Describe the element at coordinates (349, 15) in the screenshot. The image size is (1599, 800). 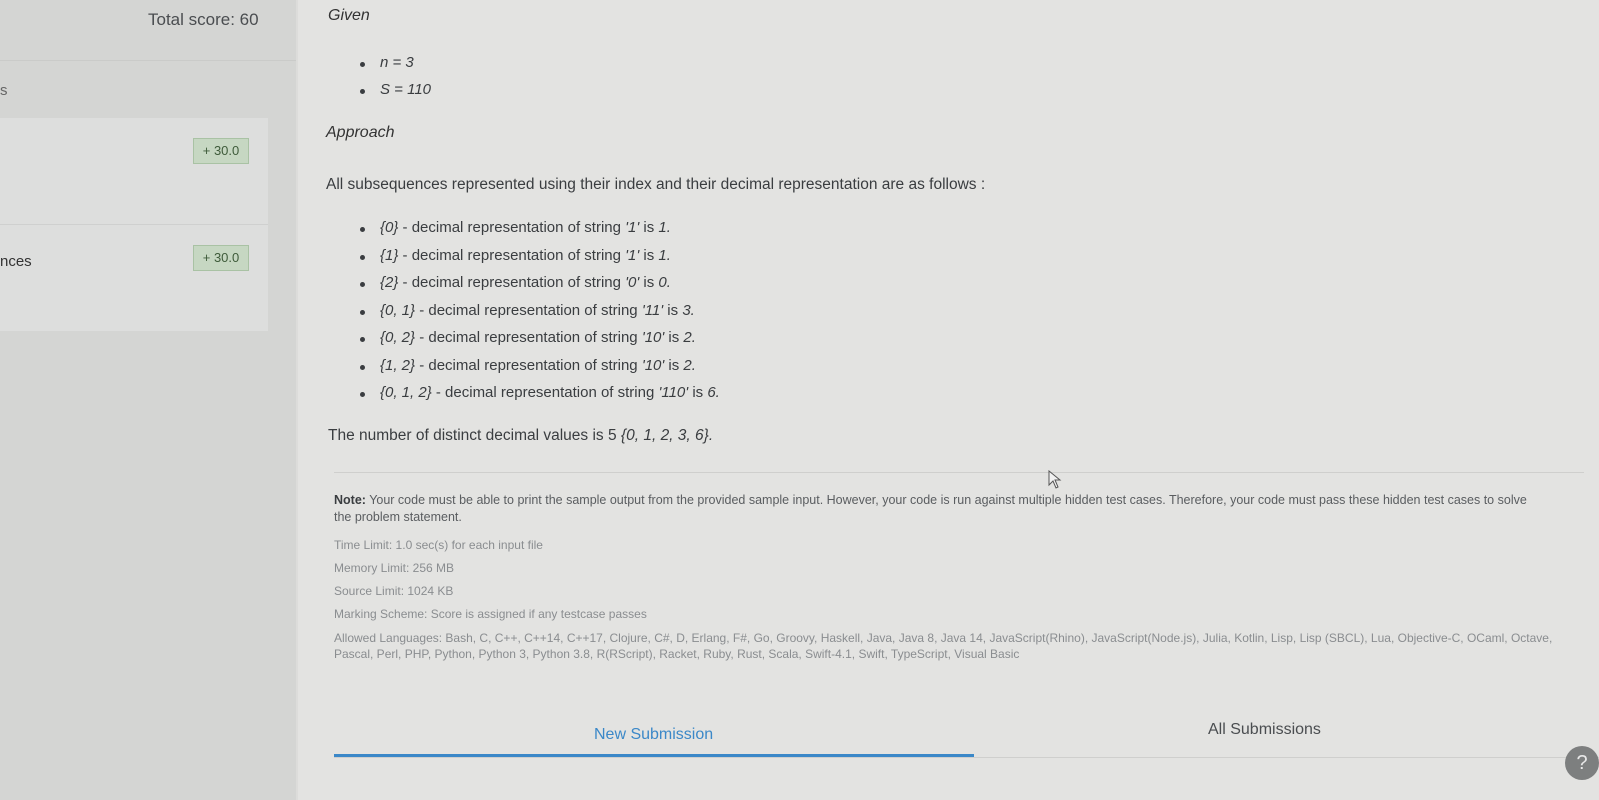
I see `given-title: Given` at that location.